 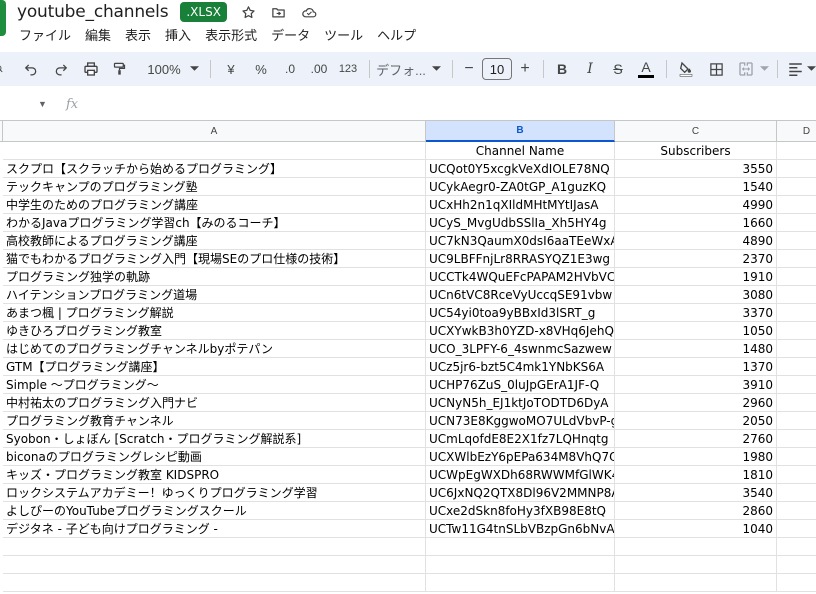 I want to click on decrease-decimal-button: .0, so click(x=290, y=69).